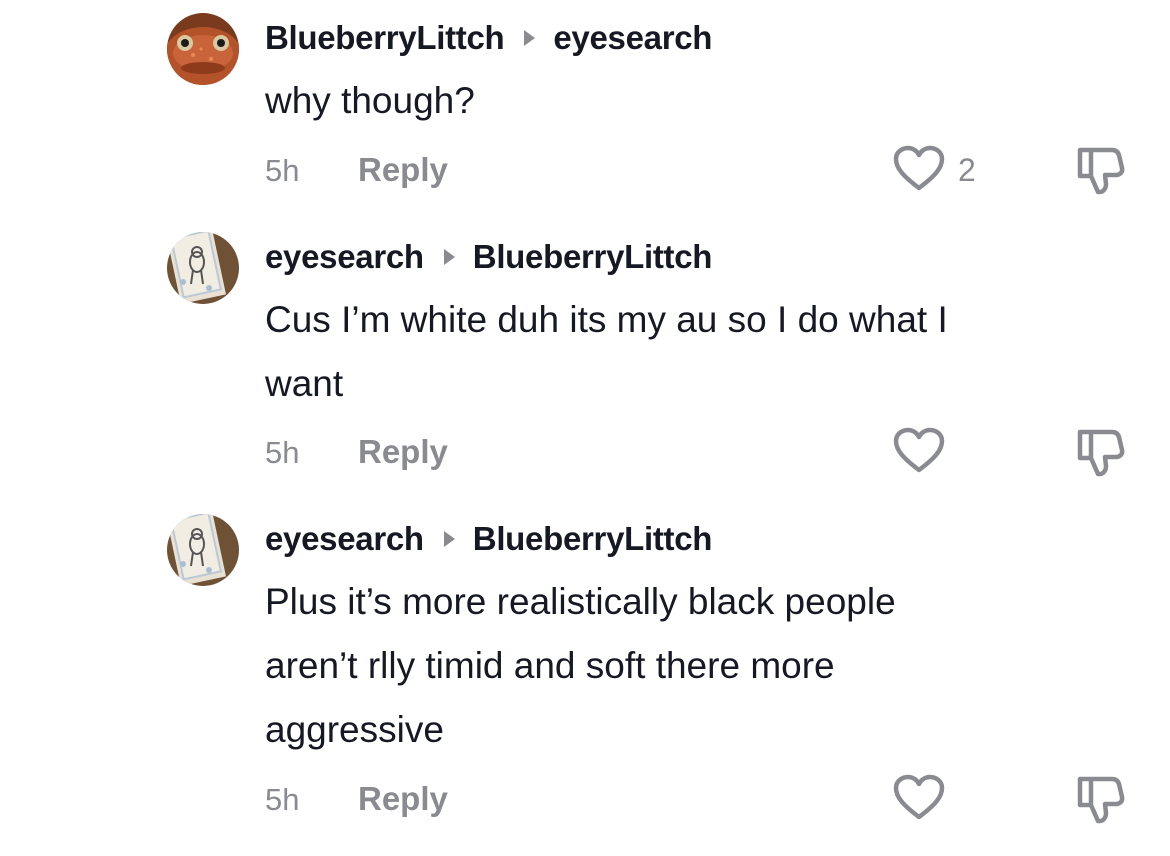 This screenshot has width=1170, height=856. I want to click on comment-text-line: want, so click(304, 383).